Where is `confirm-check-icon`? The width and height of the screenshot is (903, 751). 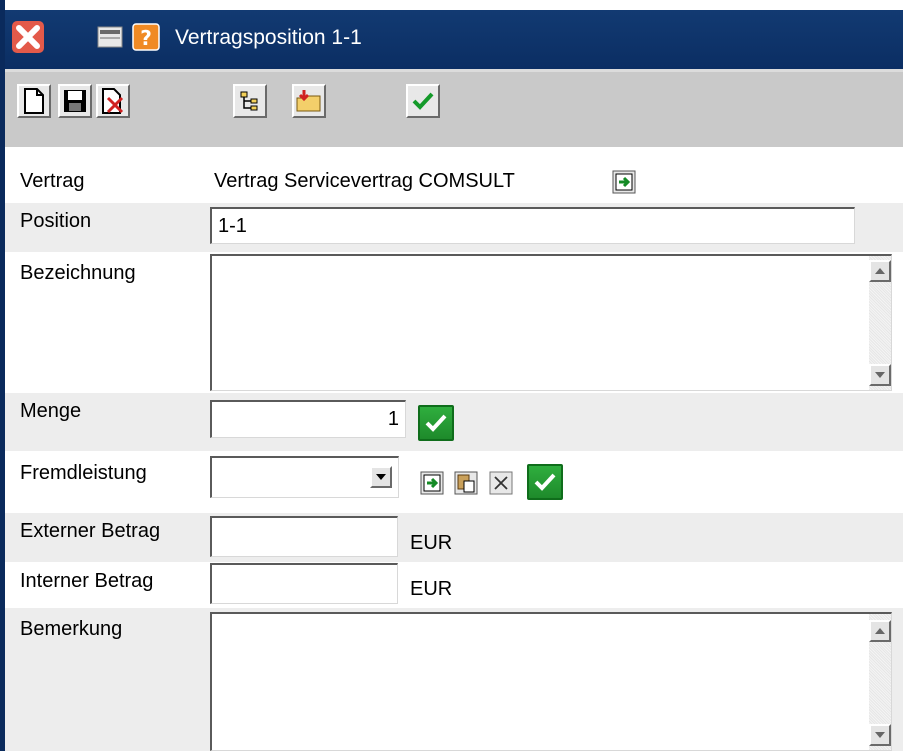
confirm-check-icon is located at coordinates (423, 101).